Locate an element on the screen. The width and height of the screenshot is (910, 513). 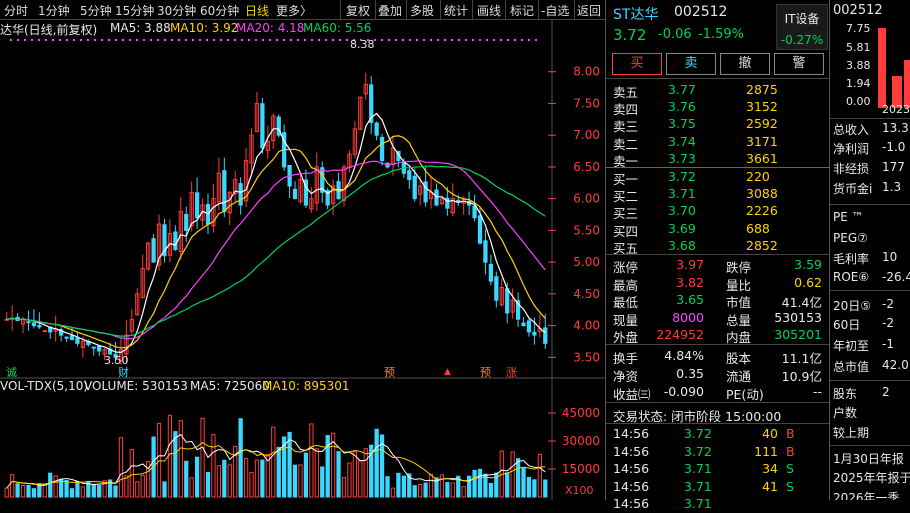
remove-watchlist-button: -自选 is located at coordinates (555, 10).